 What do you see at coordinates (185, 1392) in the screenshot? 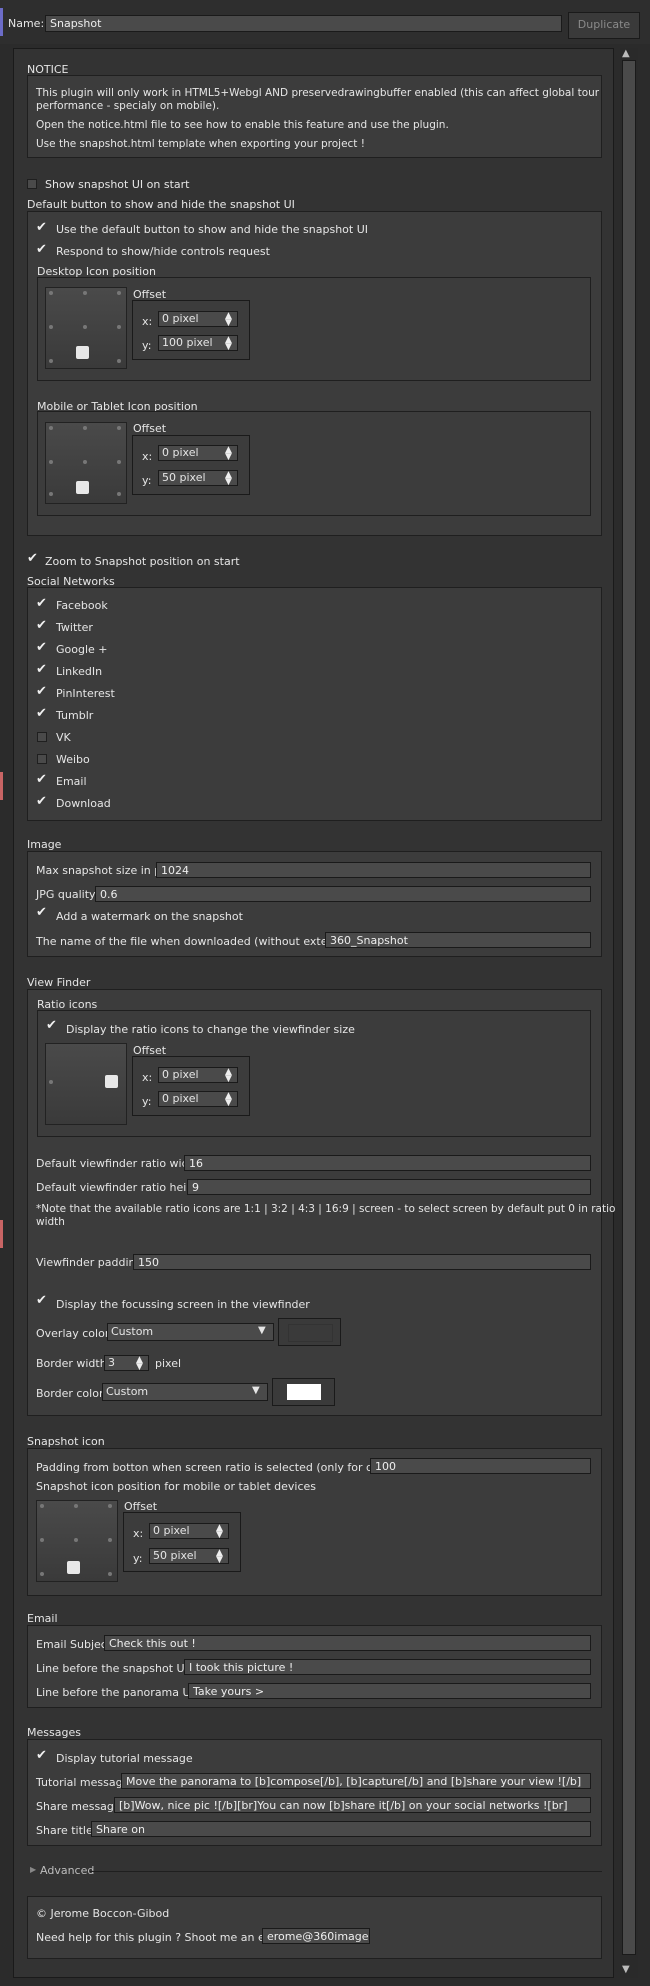
I see `border-color-dropdown: Custom` at bounding box center [185, 1392].